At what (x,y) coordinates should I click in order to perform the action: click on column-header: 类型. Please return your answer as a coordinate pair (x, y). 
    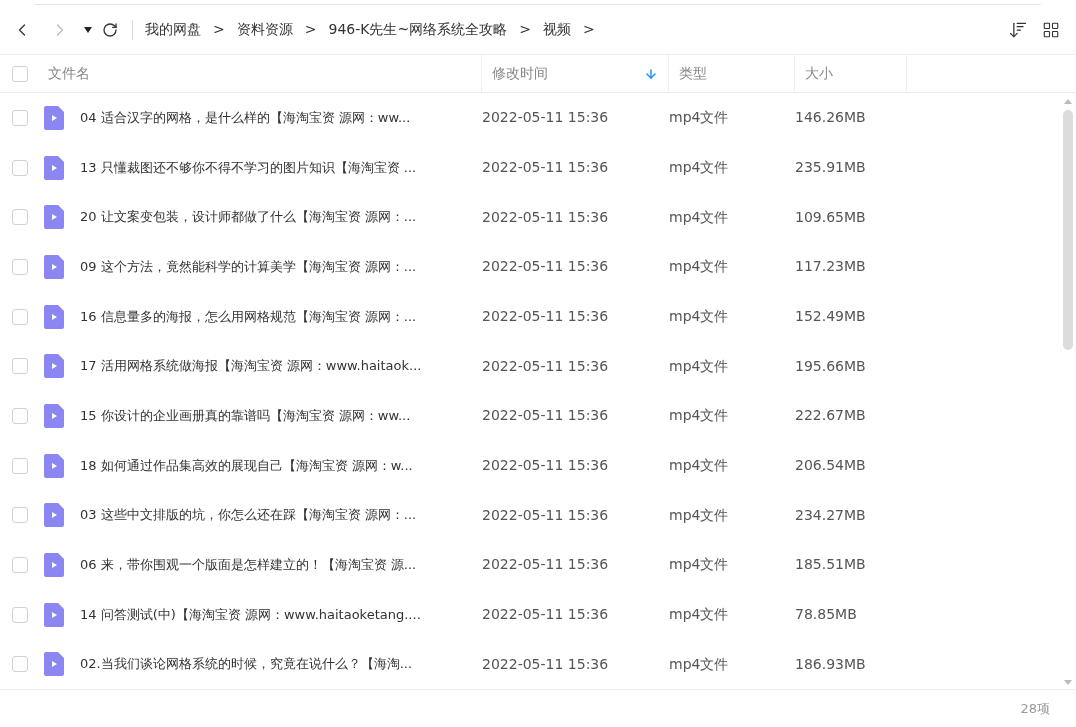
    Looking at the image, I should click on (732, 73).